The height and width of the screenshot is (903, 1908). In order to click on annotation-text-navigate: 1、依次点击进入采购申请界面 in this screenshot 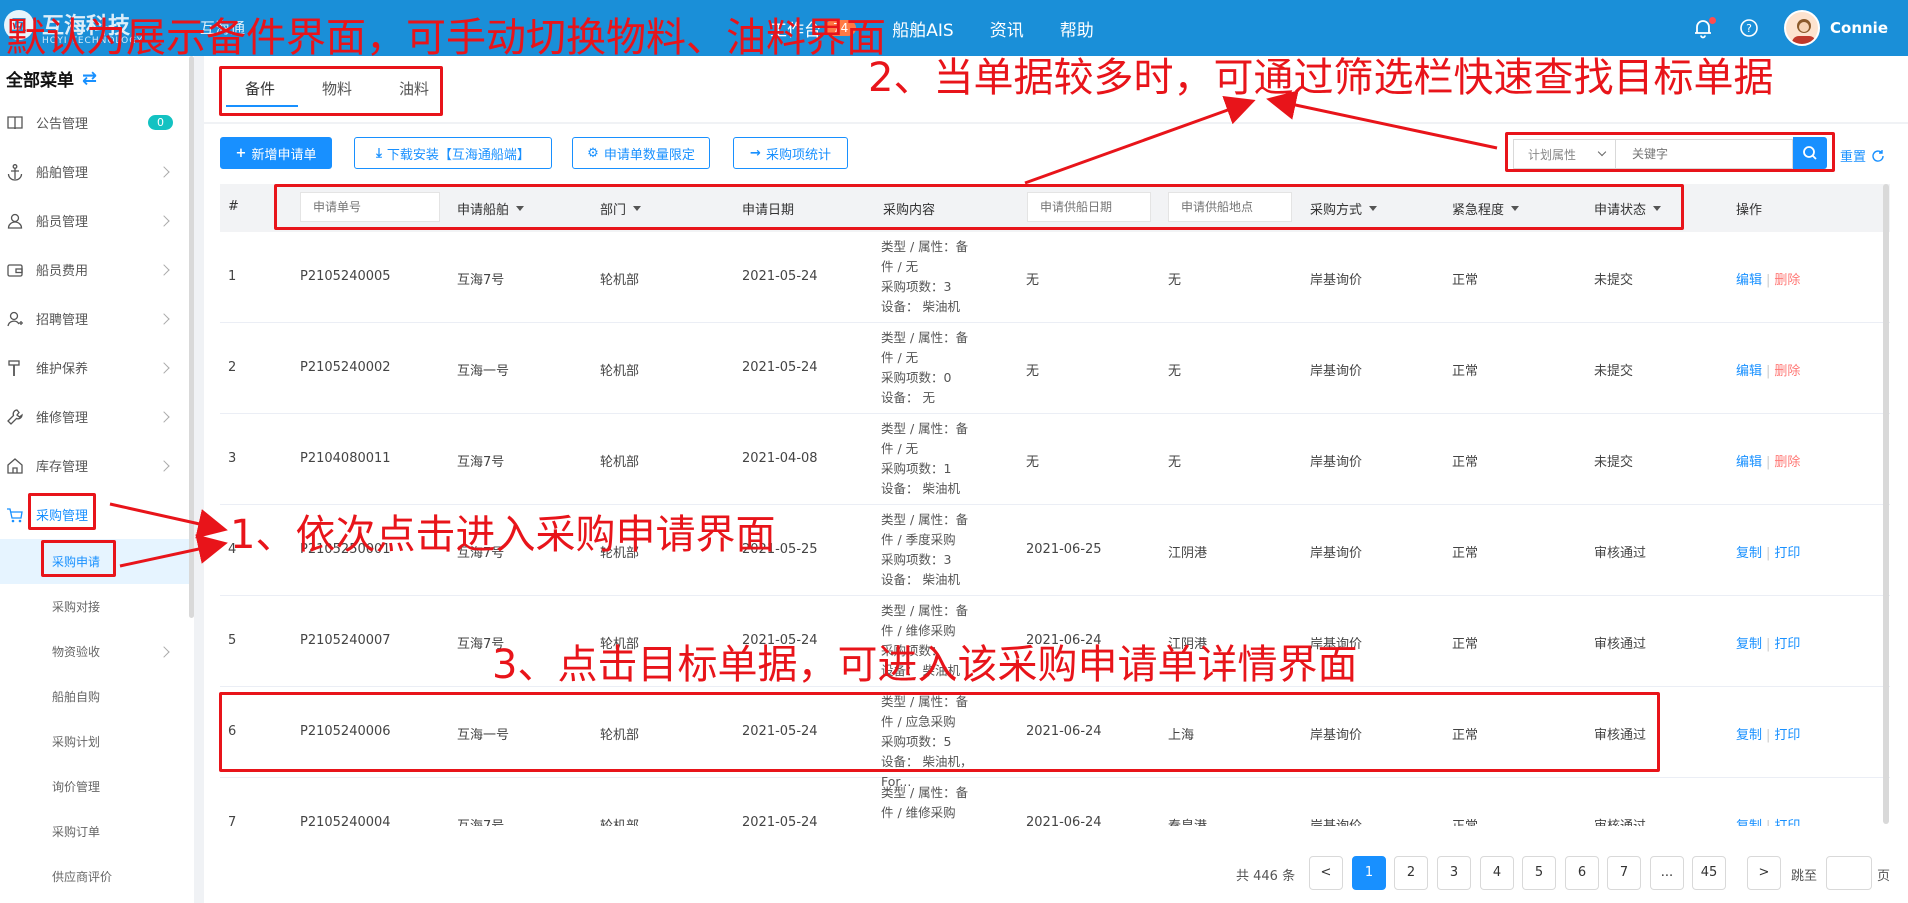, I will do `click(503, 535)`.